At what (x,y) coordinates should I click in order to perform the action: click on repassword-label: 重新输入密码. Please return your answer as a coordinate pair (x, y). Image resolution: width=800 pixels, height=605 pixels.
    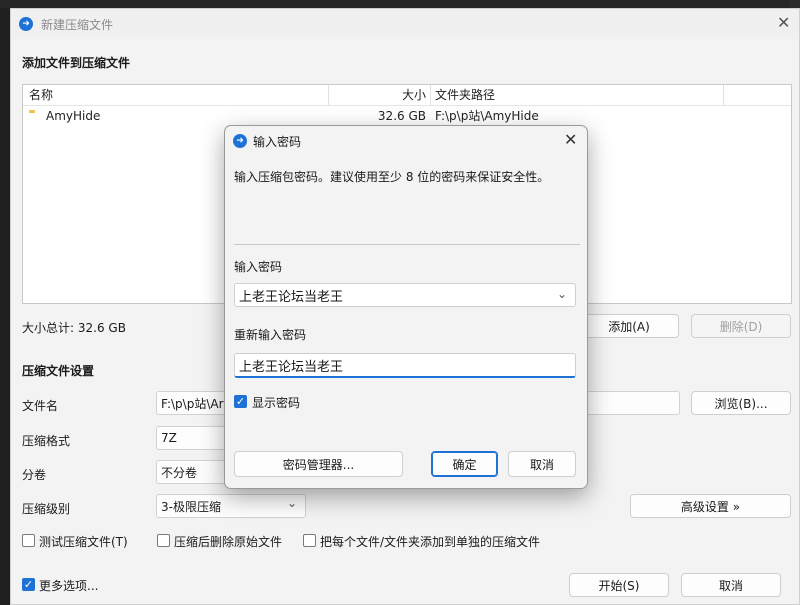
    Looking at the image, I should click on (270, 335).